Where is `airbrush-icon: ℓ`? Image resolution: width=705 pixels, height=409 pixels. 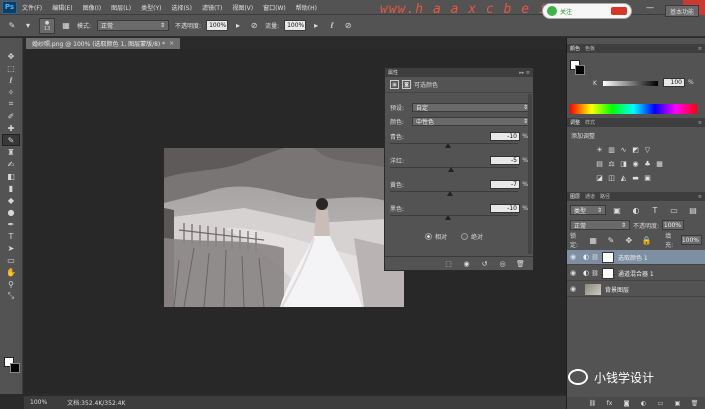
airbrush-icon: ℓ is located at coordinates (332, 26).